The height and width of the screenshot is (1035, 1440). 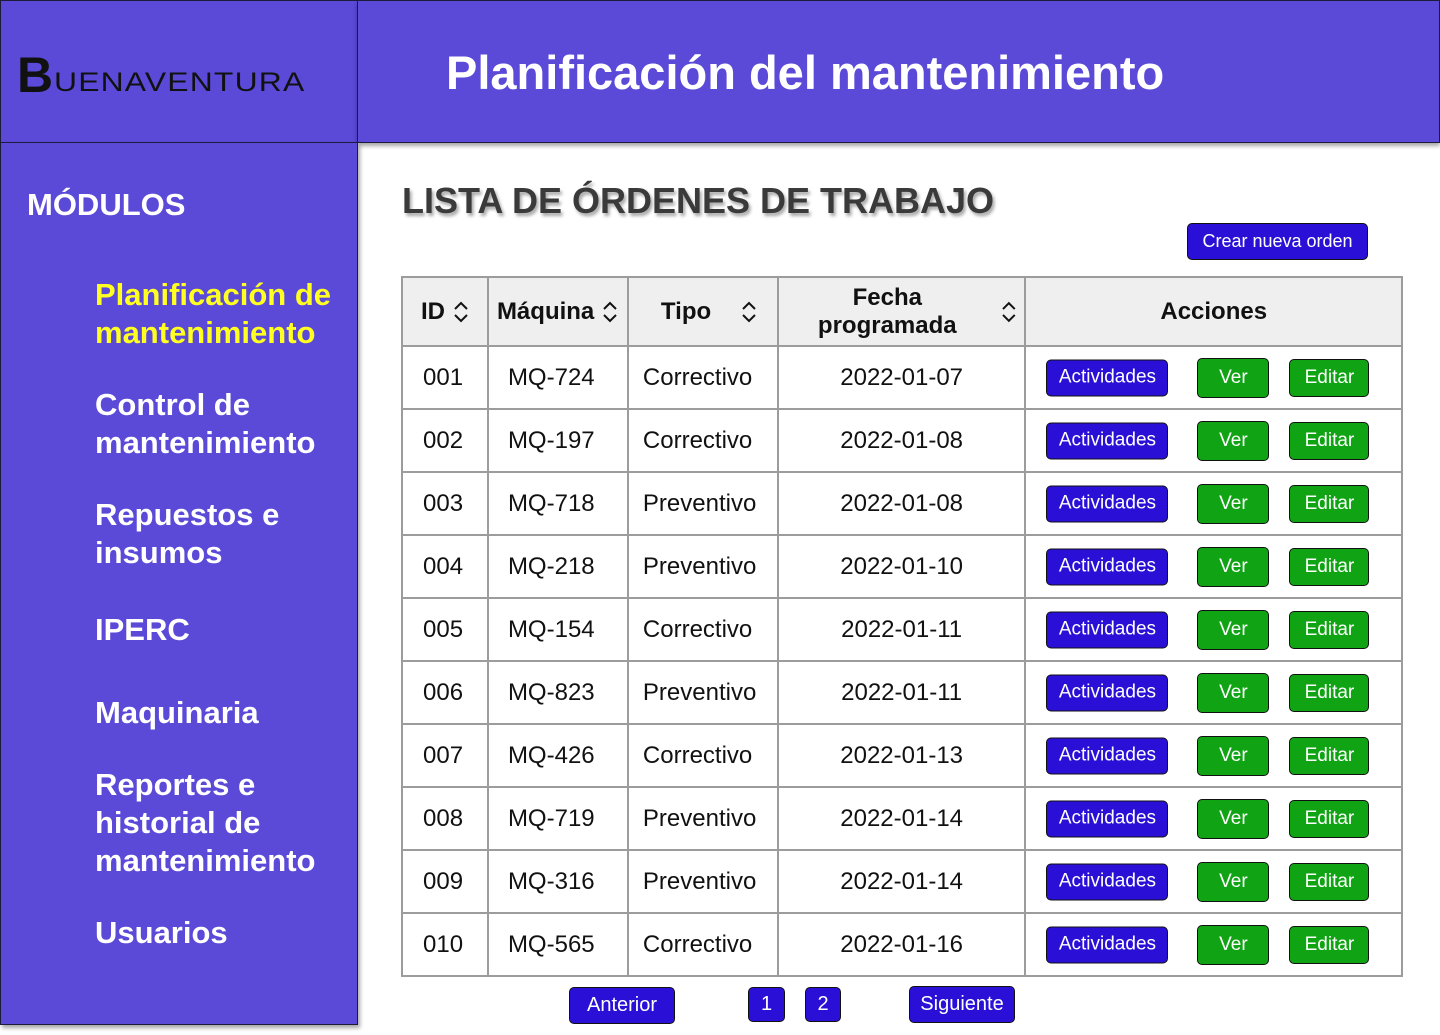 I want to click on create-order-button: Crear nueva orden, so click(x=1277, y=241).